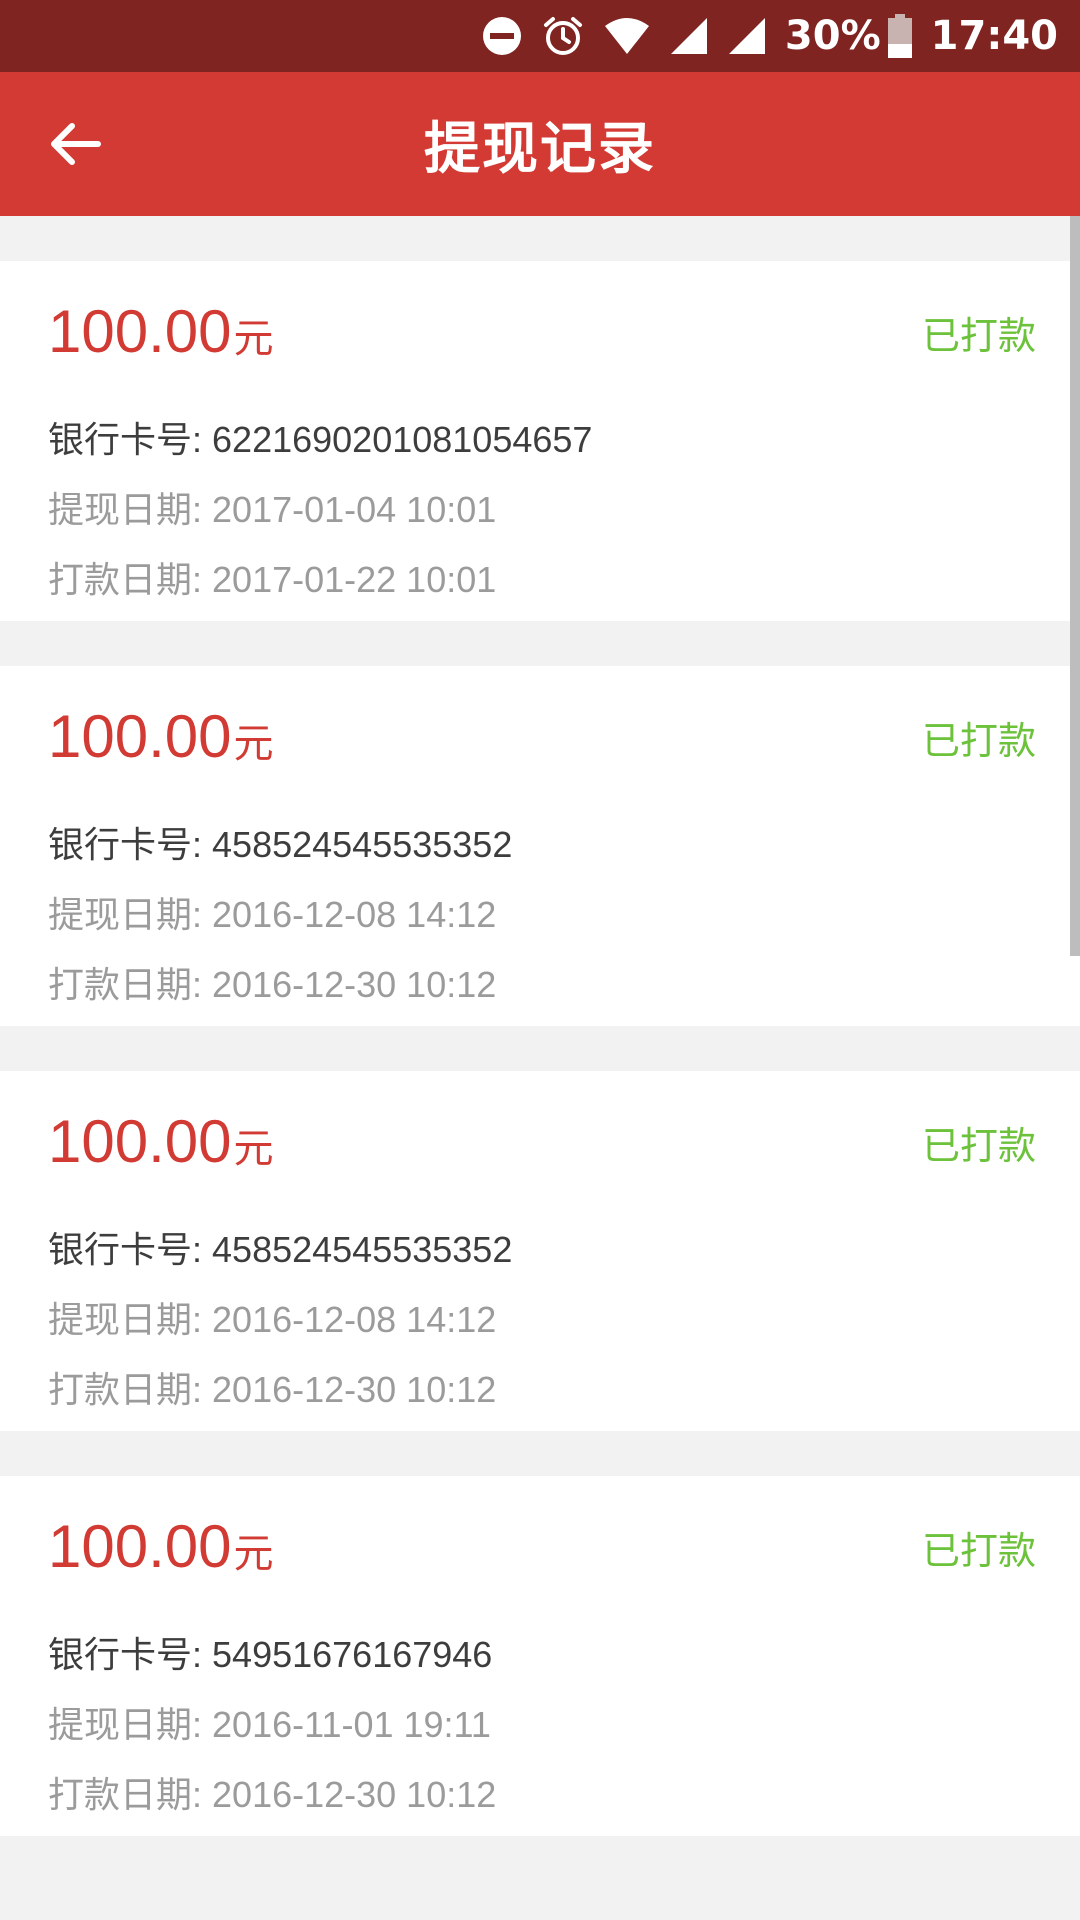 The height and width of the screenshot is (1920, 1080). Describe the element at coordinates (354, 579) in the screenshot. I see `pay-date-value: 2017-01-22 10:01` at that location.